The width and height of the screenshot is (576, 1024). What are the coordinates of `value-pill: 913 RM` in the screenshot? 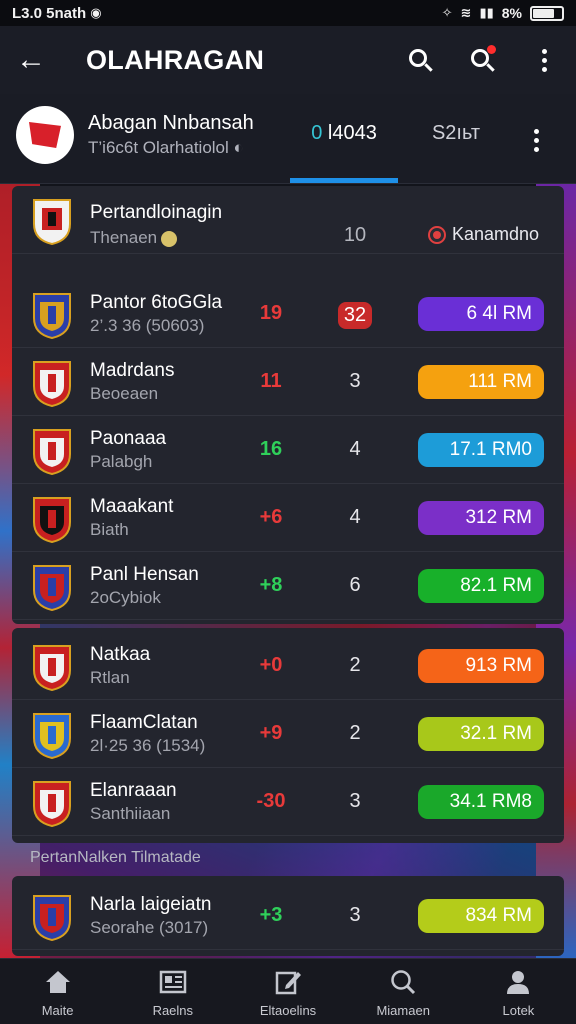 It's located at (481, 666).